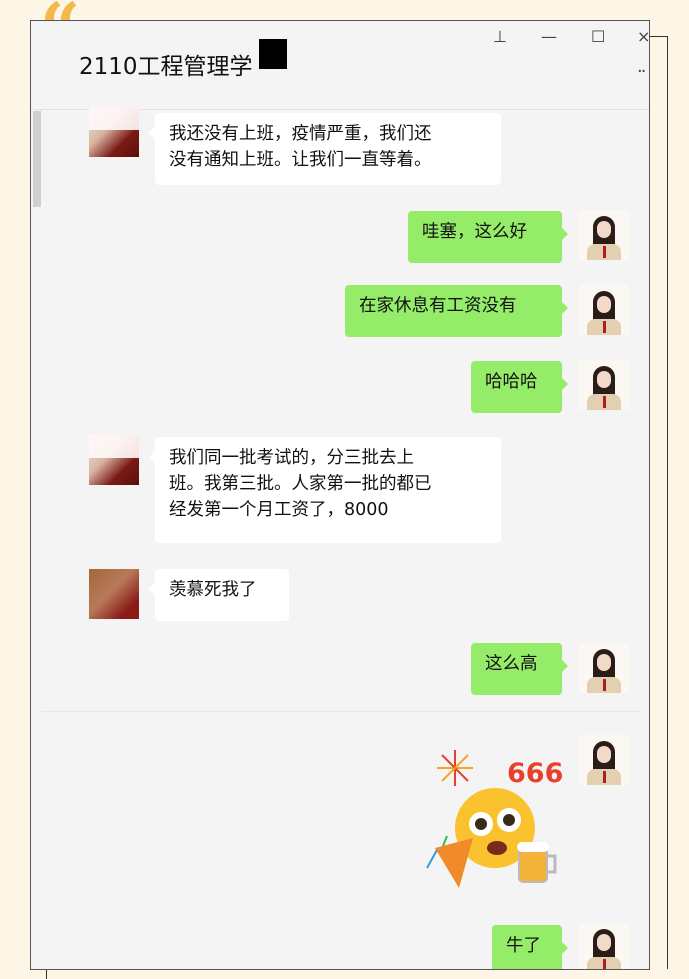 The height and width of the screenshot is (979, 689). What do you see at coordinates (598, 36) in the screenshot?
I see `maximize-icon: ☐` at bounding box center [598, 36].